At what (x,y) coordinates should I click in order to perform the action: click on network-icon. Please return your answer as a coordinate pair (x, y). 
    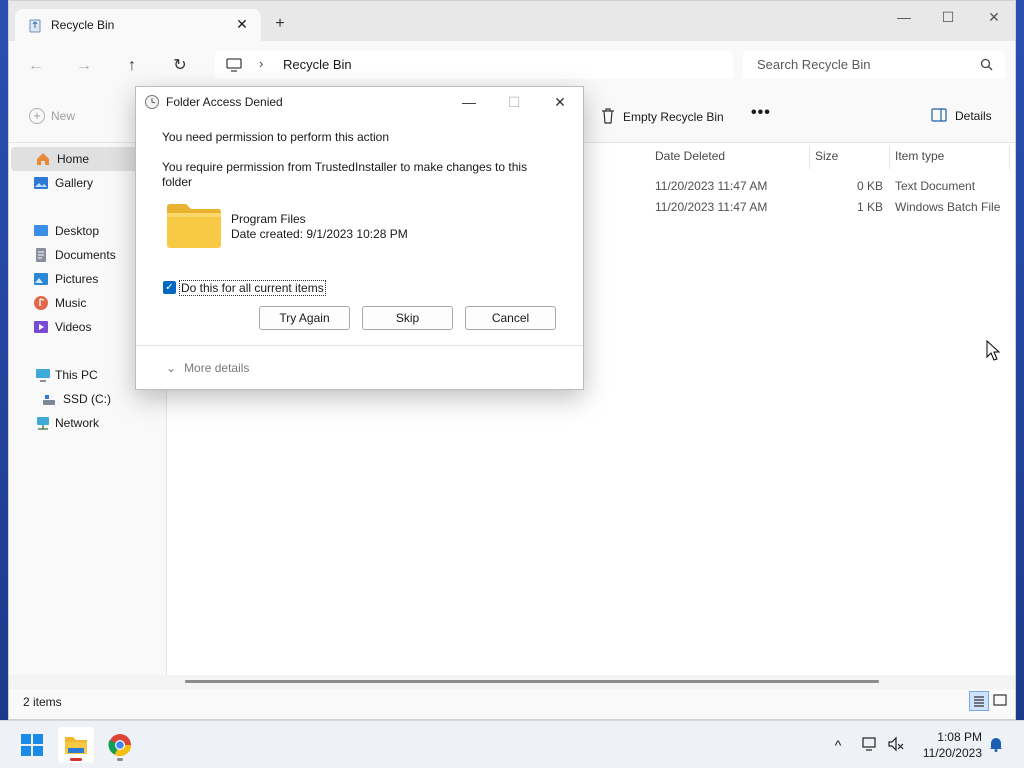
    Looking at the image, I should click on (43, 423).